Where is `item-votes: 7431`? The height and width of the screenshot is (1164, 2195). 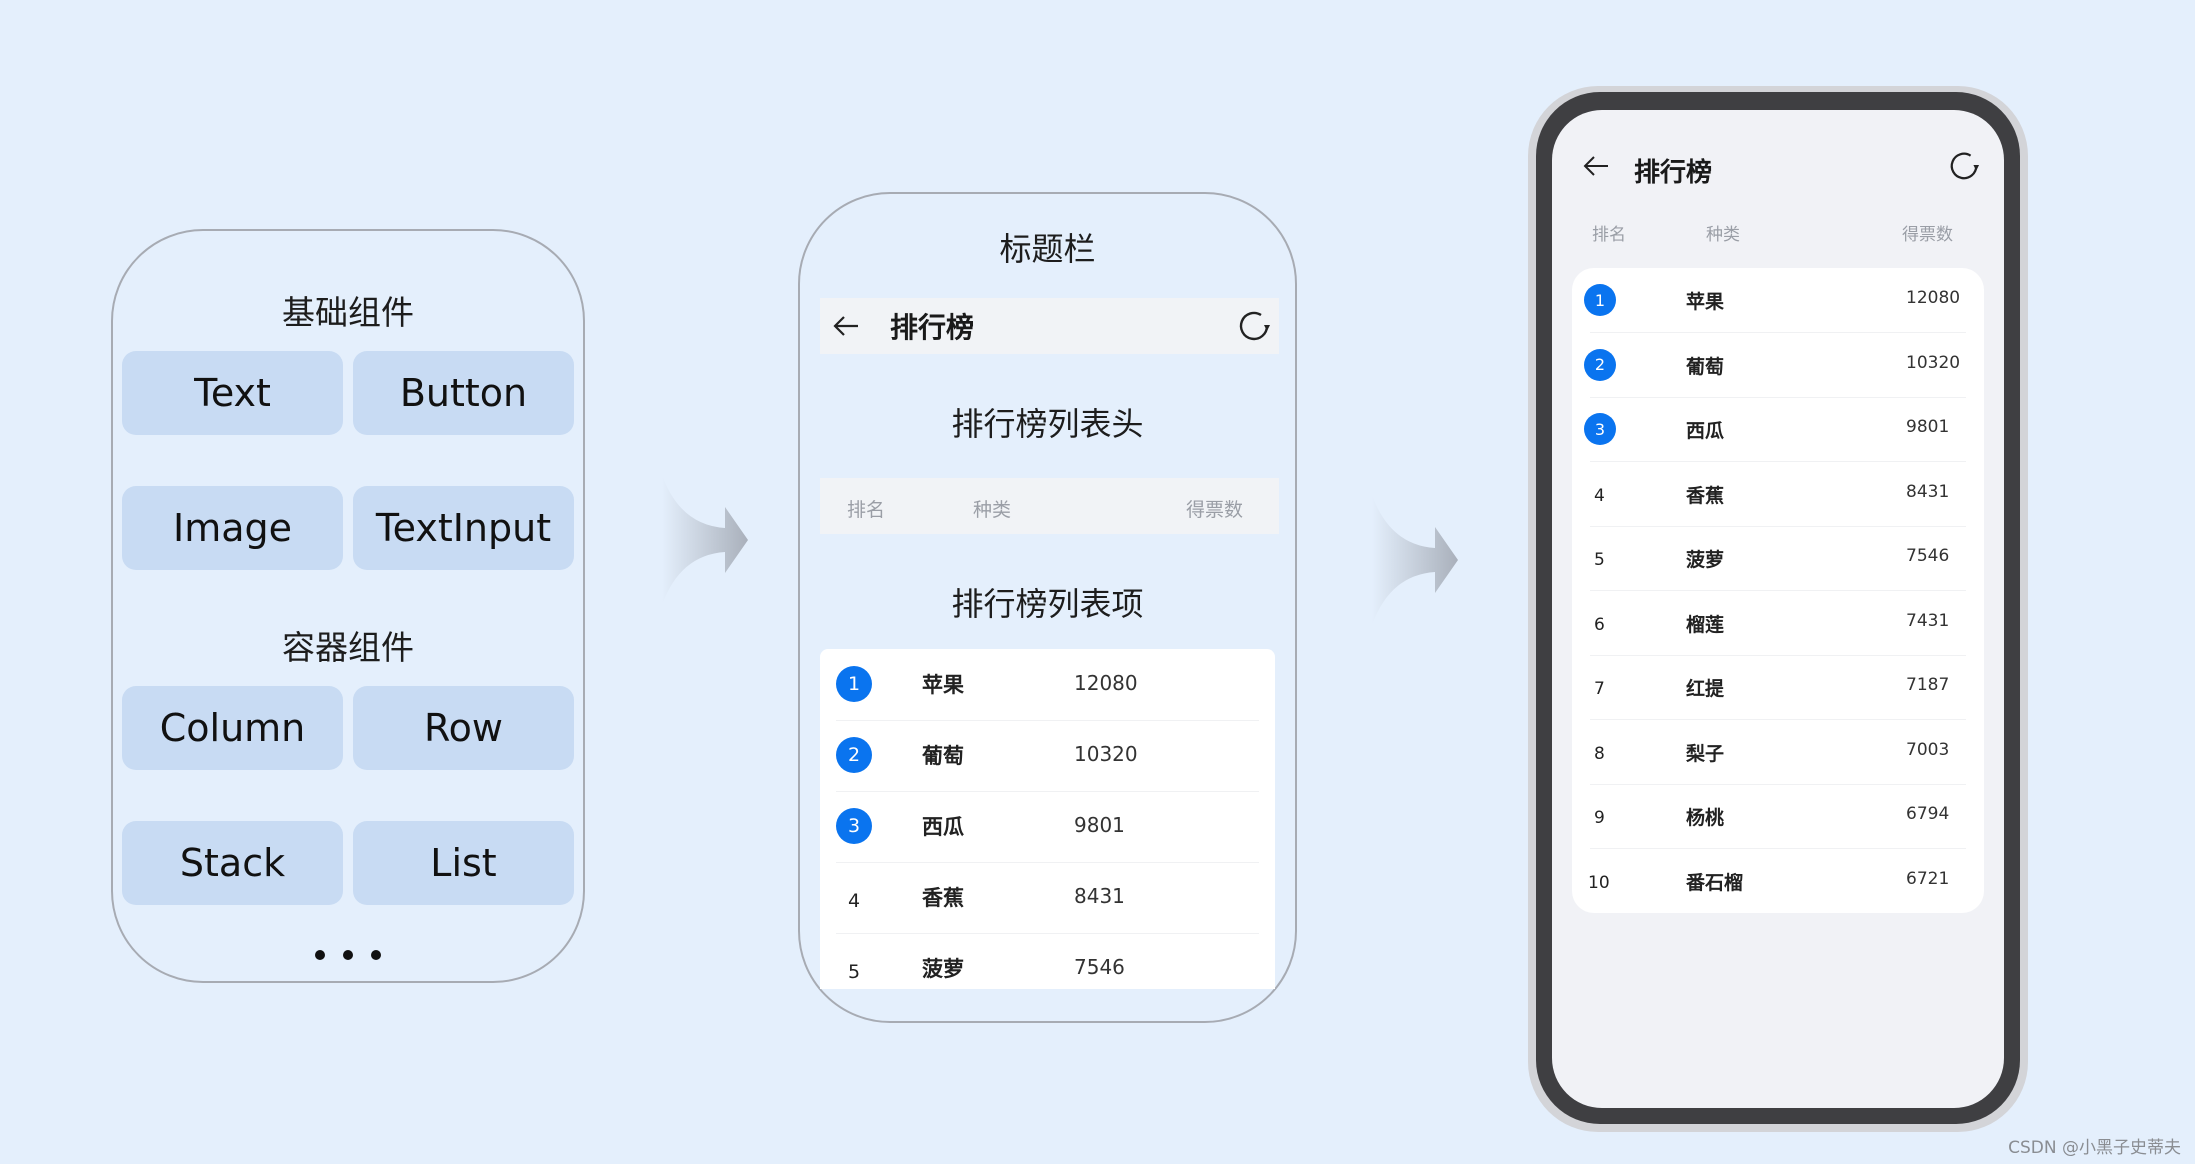
item-votes: 7431 is located at coordinates (1928, 620).